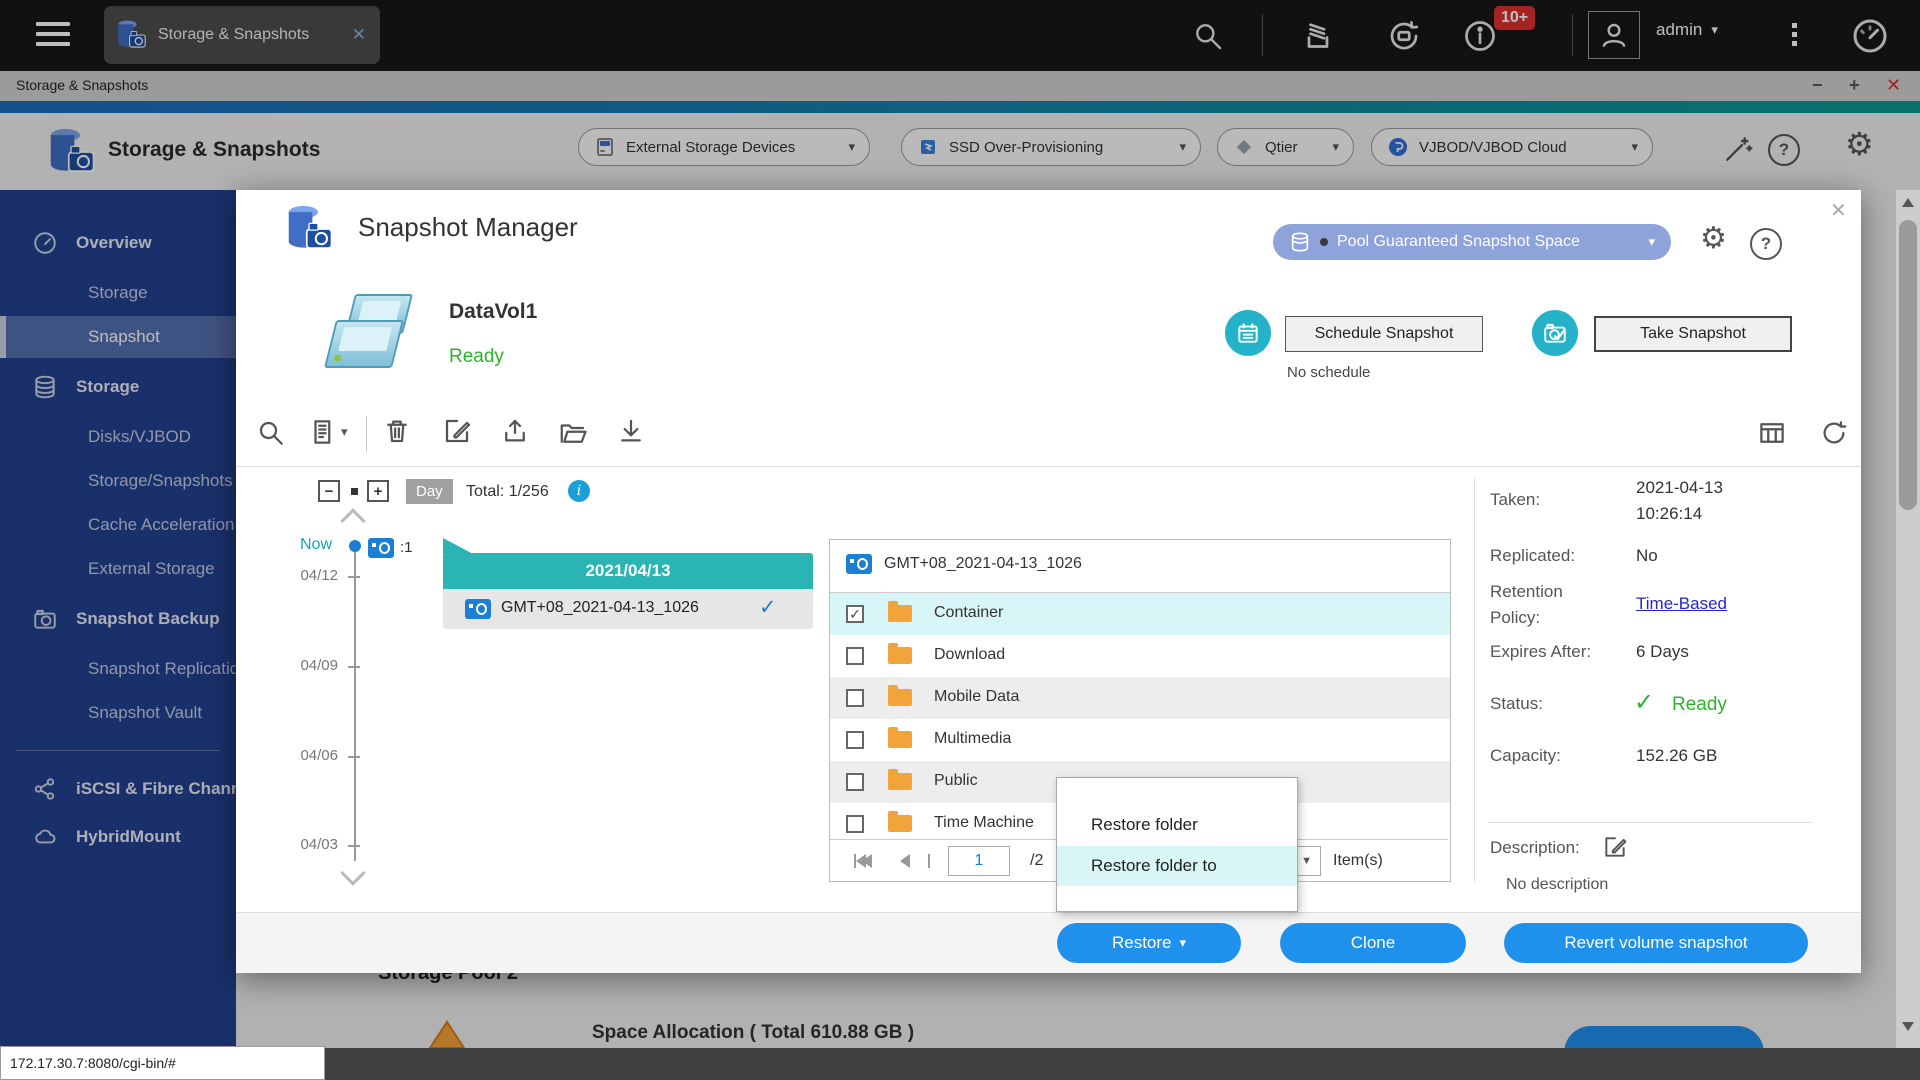 The height and width of the screenshot is (1080, 1920). Describe the element at coordinates (753, 1032) in the screenshot. I see `background-allocation-label: Space Allocation ( Total 610.88 GB )` at that location.